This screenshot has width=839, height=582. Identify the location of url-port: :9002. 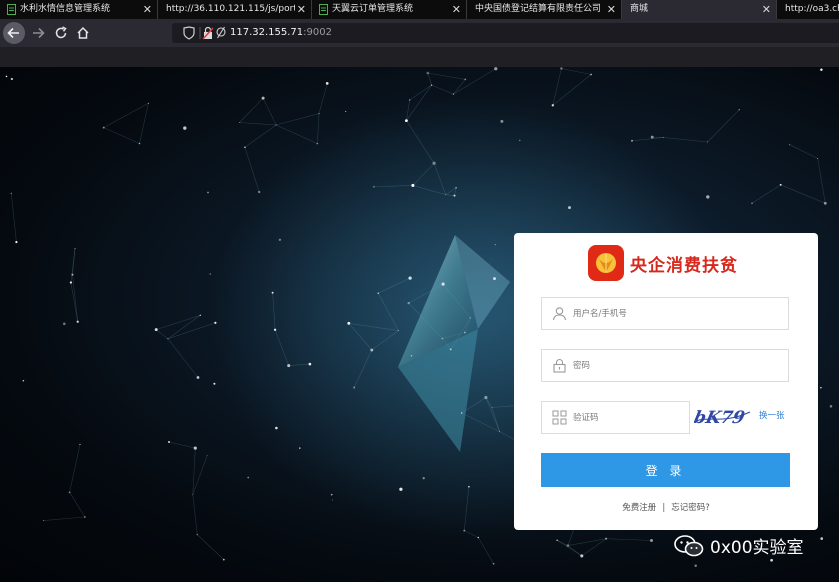
(317, 32).